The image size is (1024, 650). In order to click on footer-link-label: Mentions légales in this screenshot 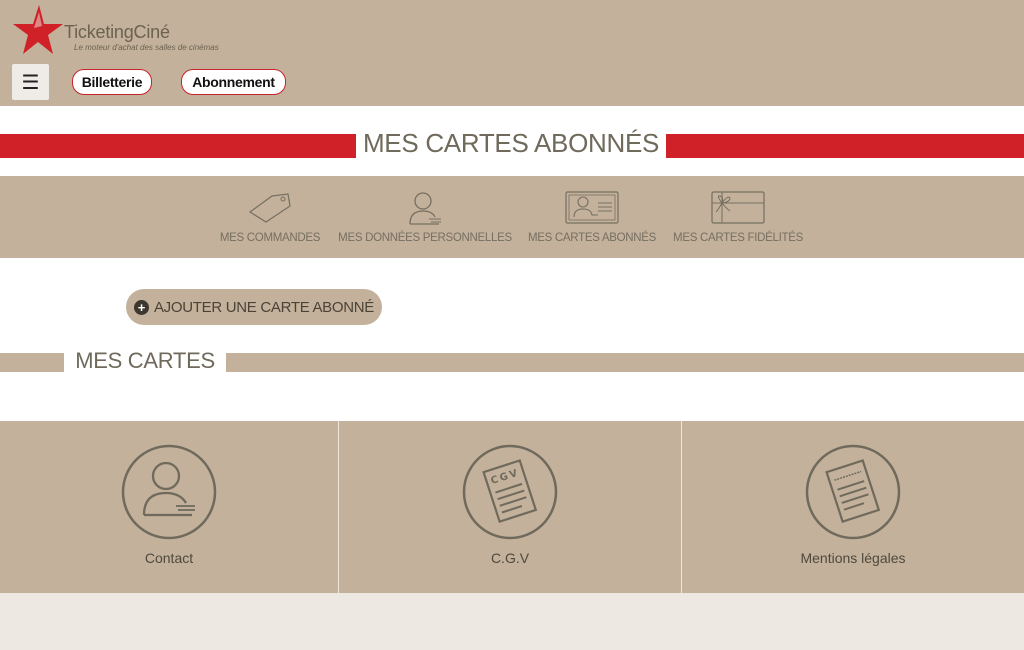, I will do `click(853, 558)`.